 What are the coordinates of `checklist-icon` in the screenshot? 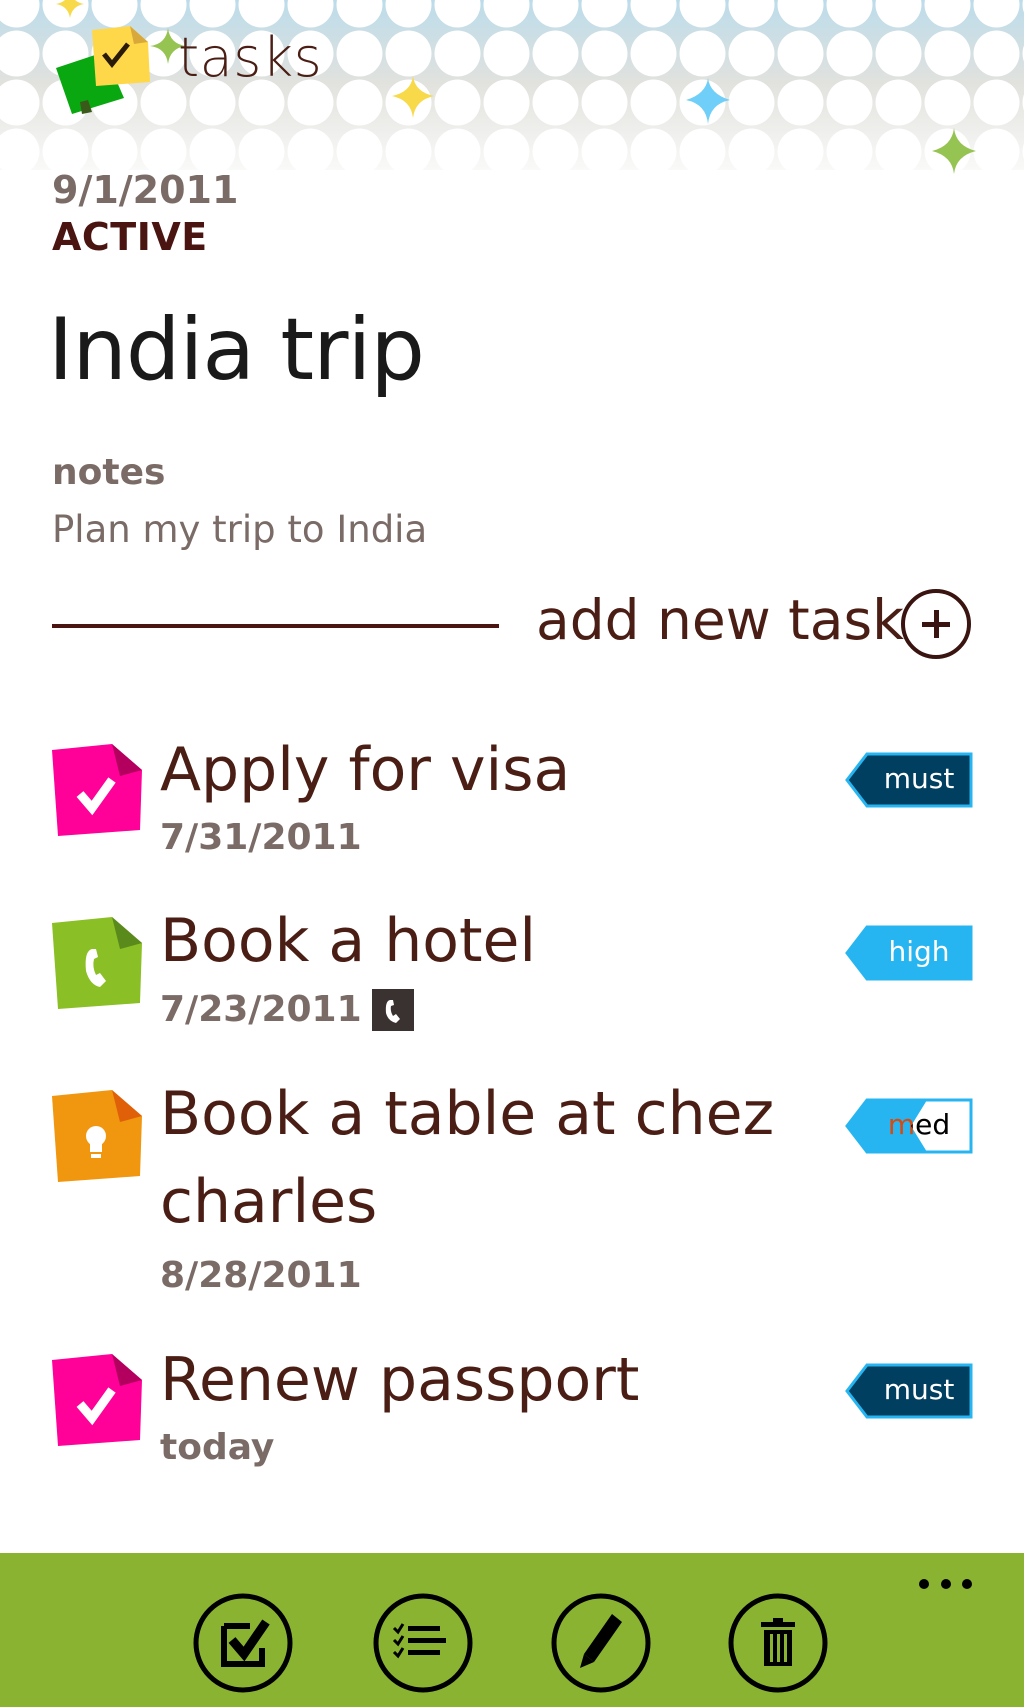 It's located at (423, 1643).